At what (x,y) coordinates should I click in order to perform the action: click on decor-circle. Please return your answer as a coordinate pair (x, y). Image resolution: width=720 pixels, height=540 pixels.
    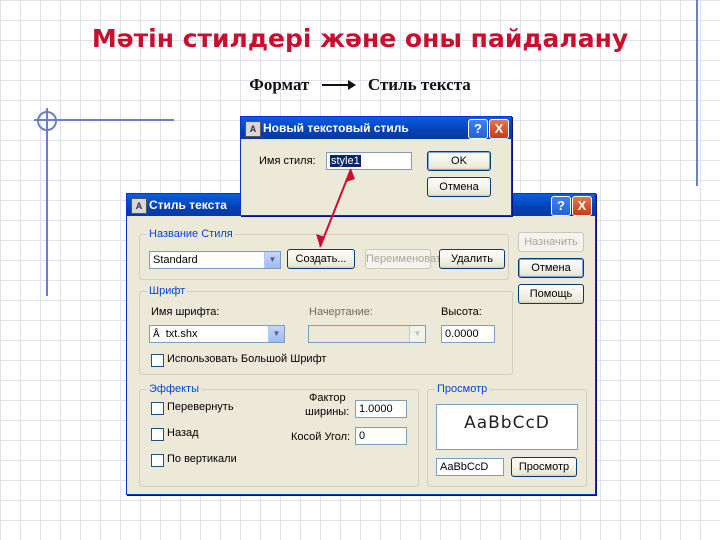
    Looking at the image, I should click on (47, 121).